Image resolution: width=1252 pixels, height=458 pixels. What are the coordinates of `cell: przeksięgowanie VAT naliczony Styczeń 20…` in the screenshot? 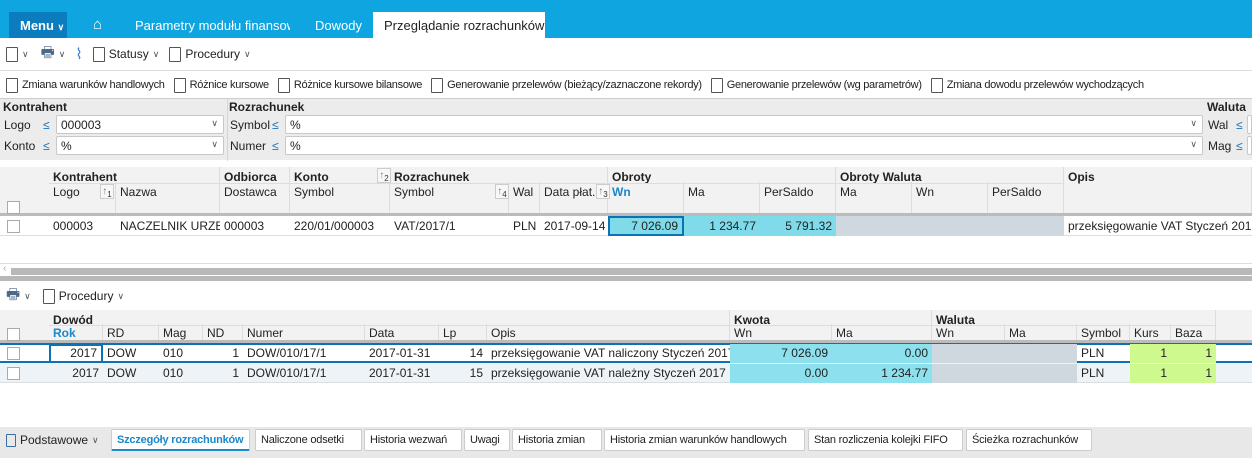 It's located at (610, 353).